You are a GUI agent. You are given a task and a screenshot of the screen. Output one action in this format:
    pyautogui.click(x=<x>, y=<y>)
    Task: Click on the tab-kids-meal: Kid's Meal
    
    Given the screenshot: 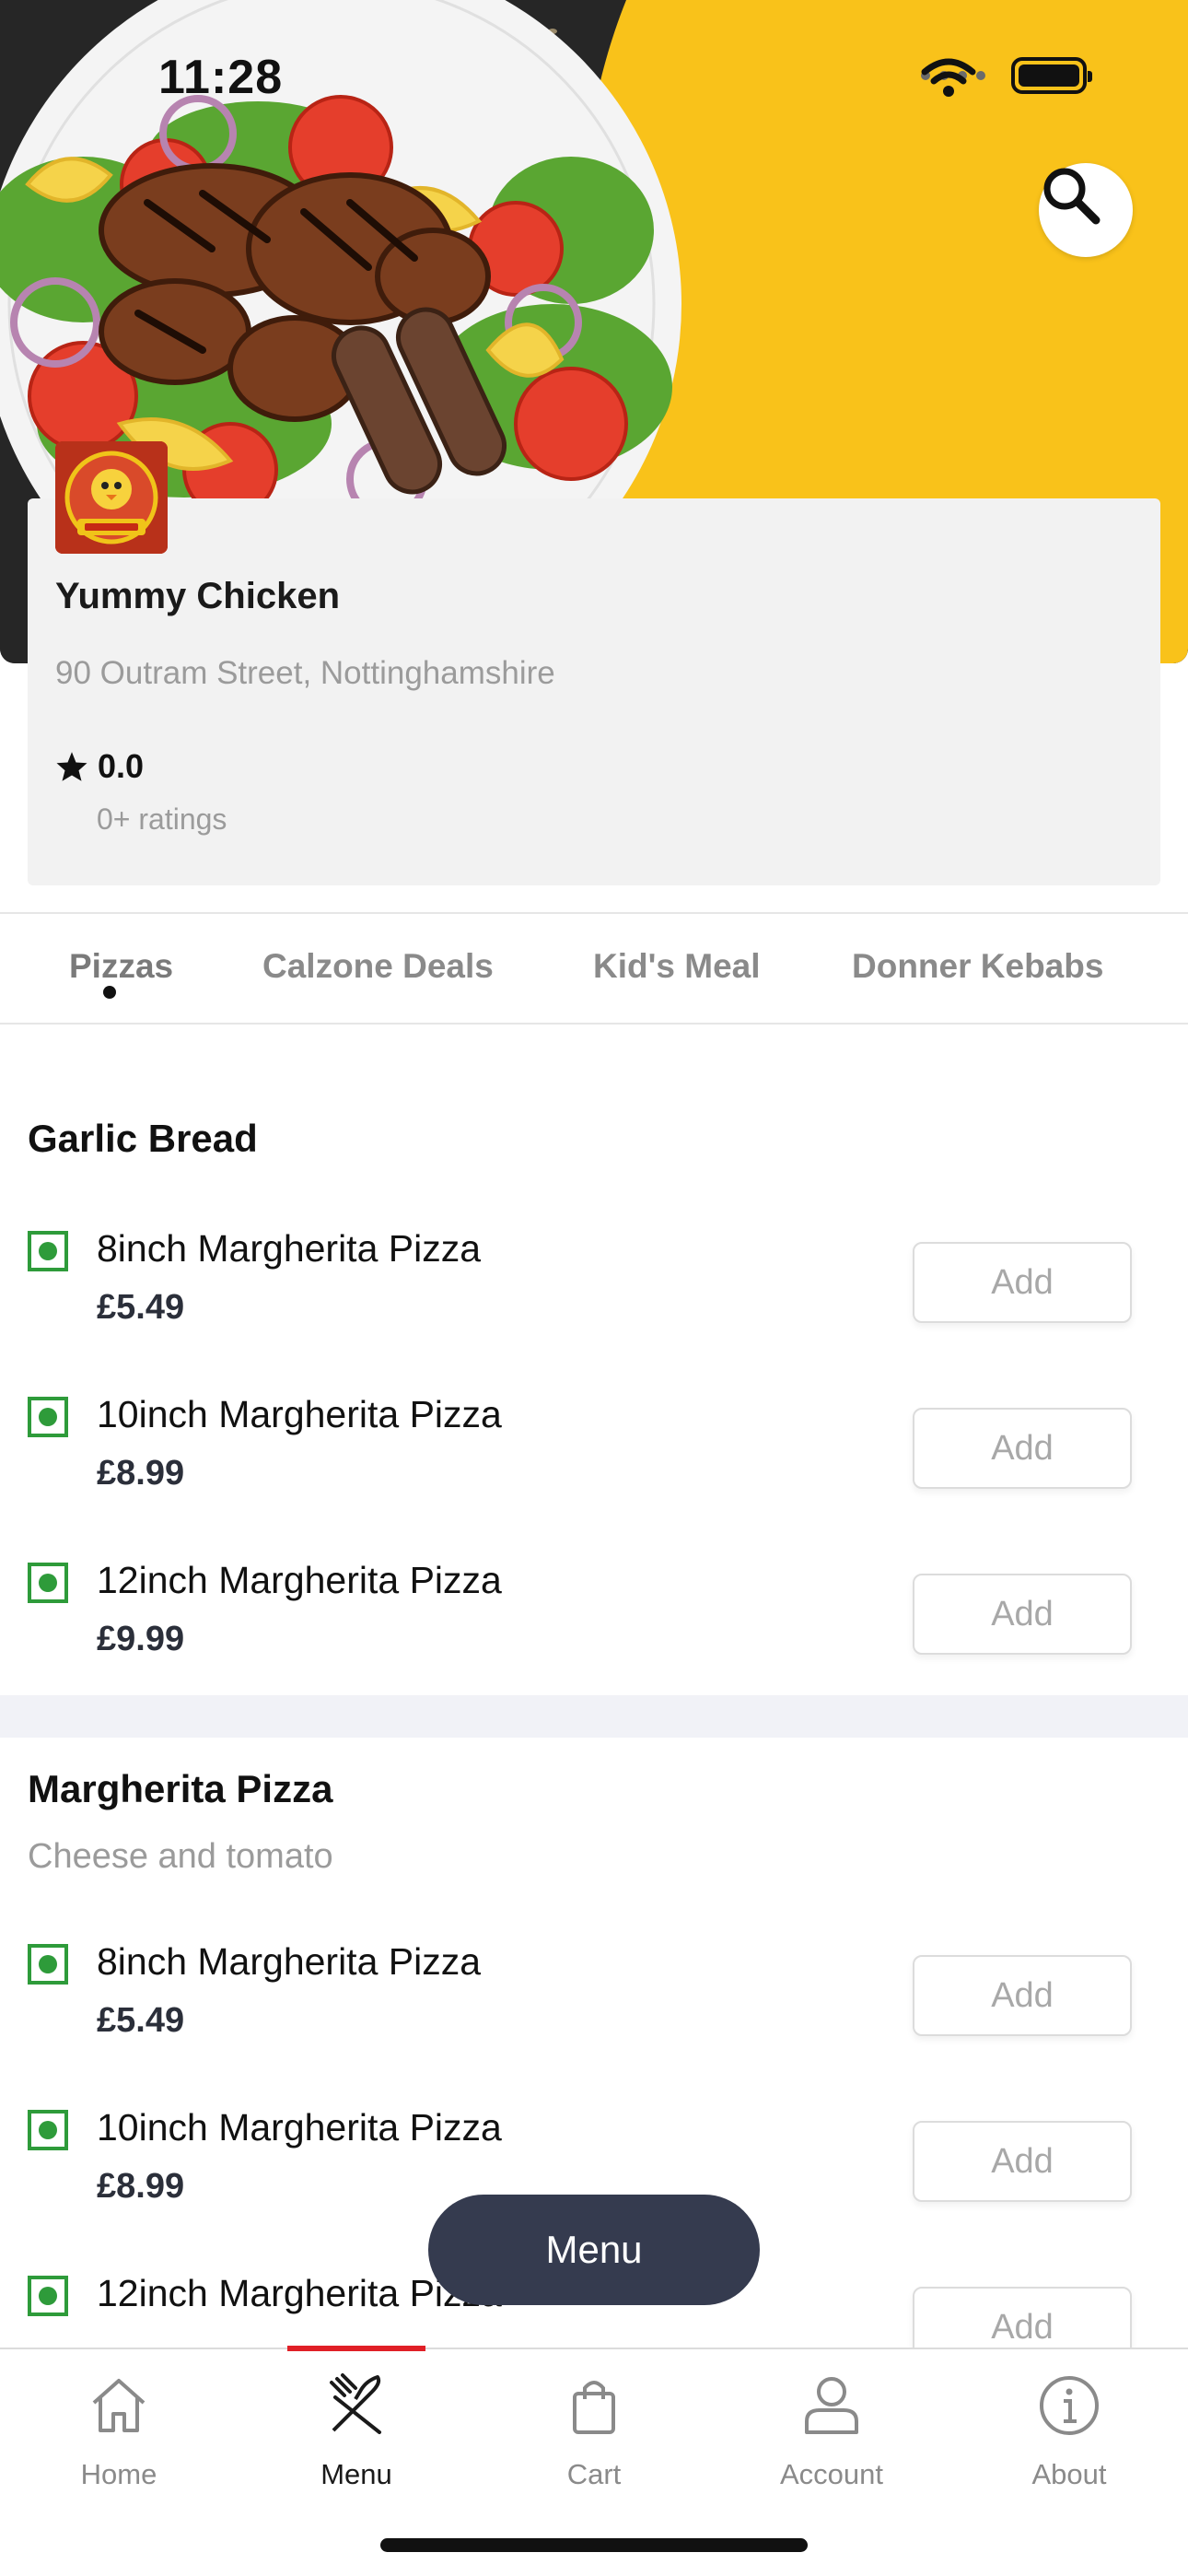 What is the action you would take?
    pyautogui.click(x=677, y=967)
    